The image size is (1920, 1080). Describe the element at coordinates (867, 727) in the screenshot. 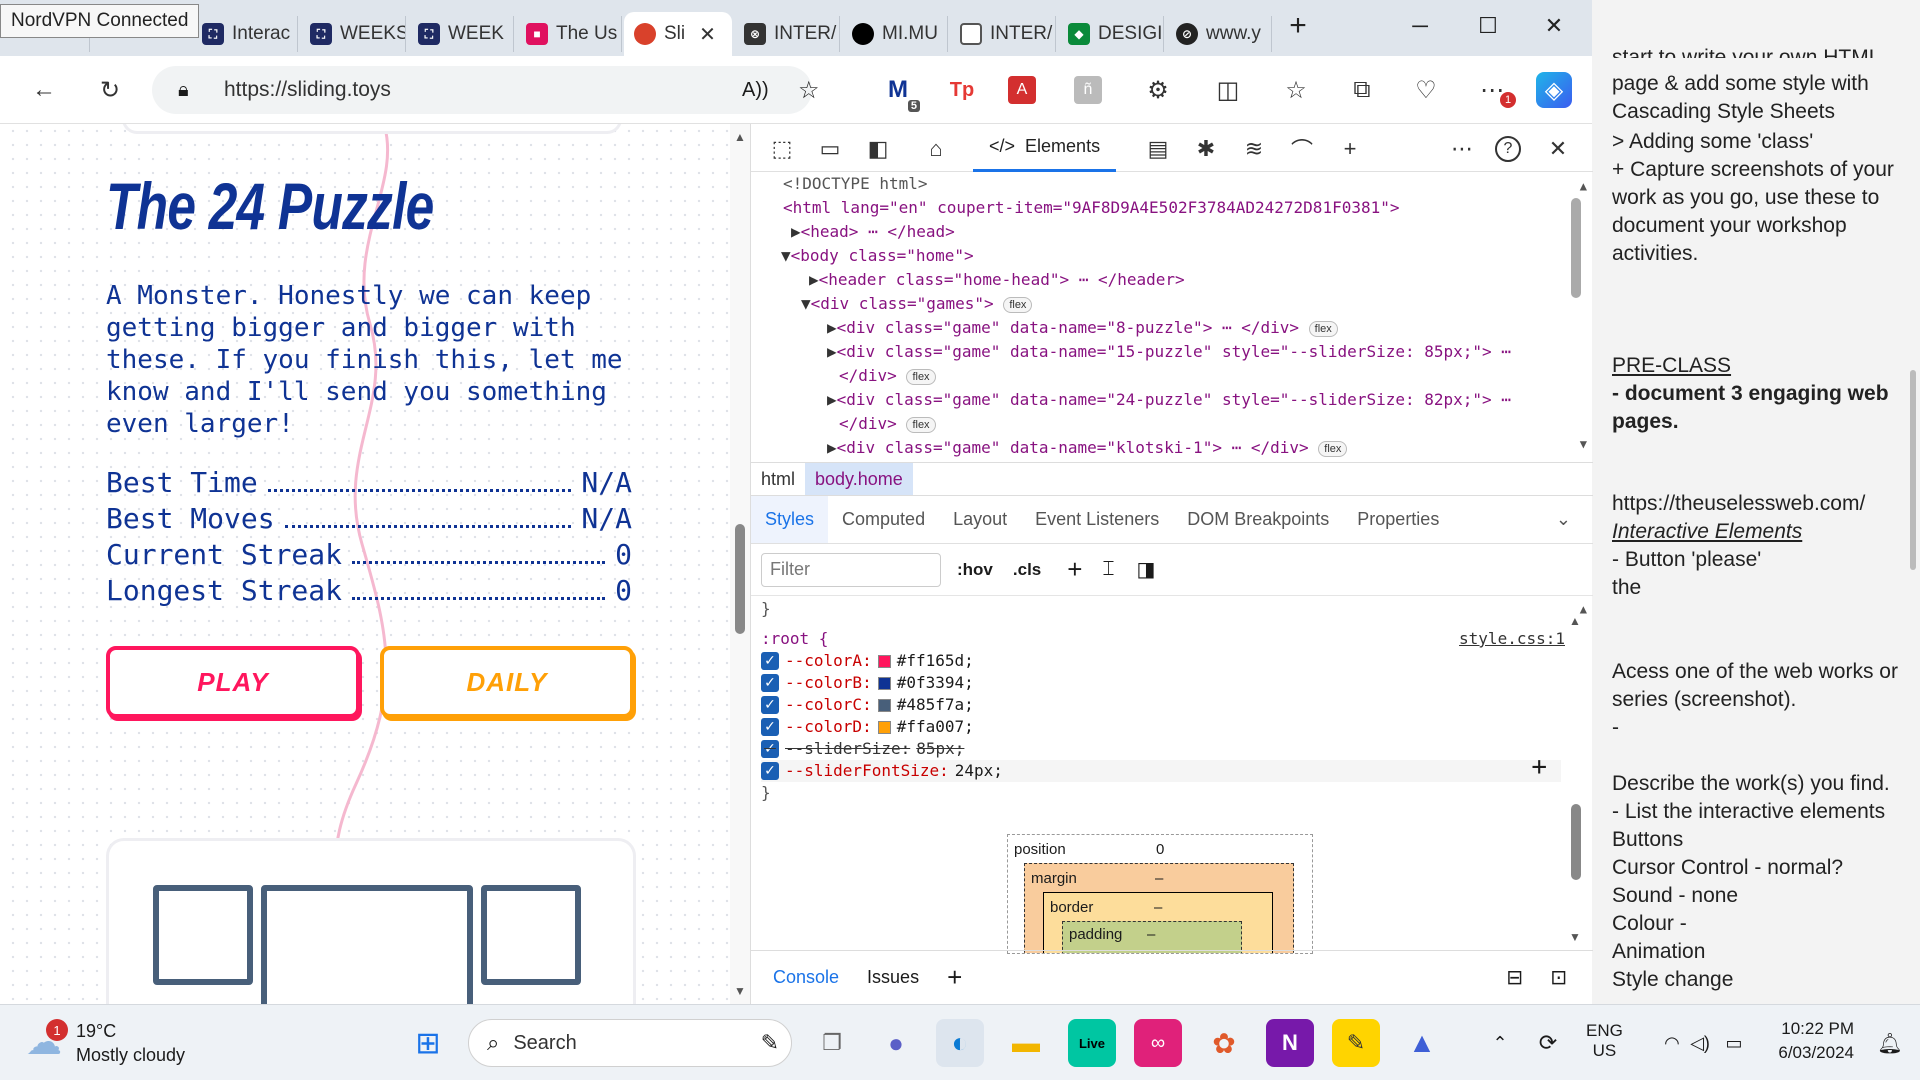

I see `css-var-row: ✓ --colorD: #ffa007;` at that location.